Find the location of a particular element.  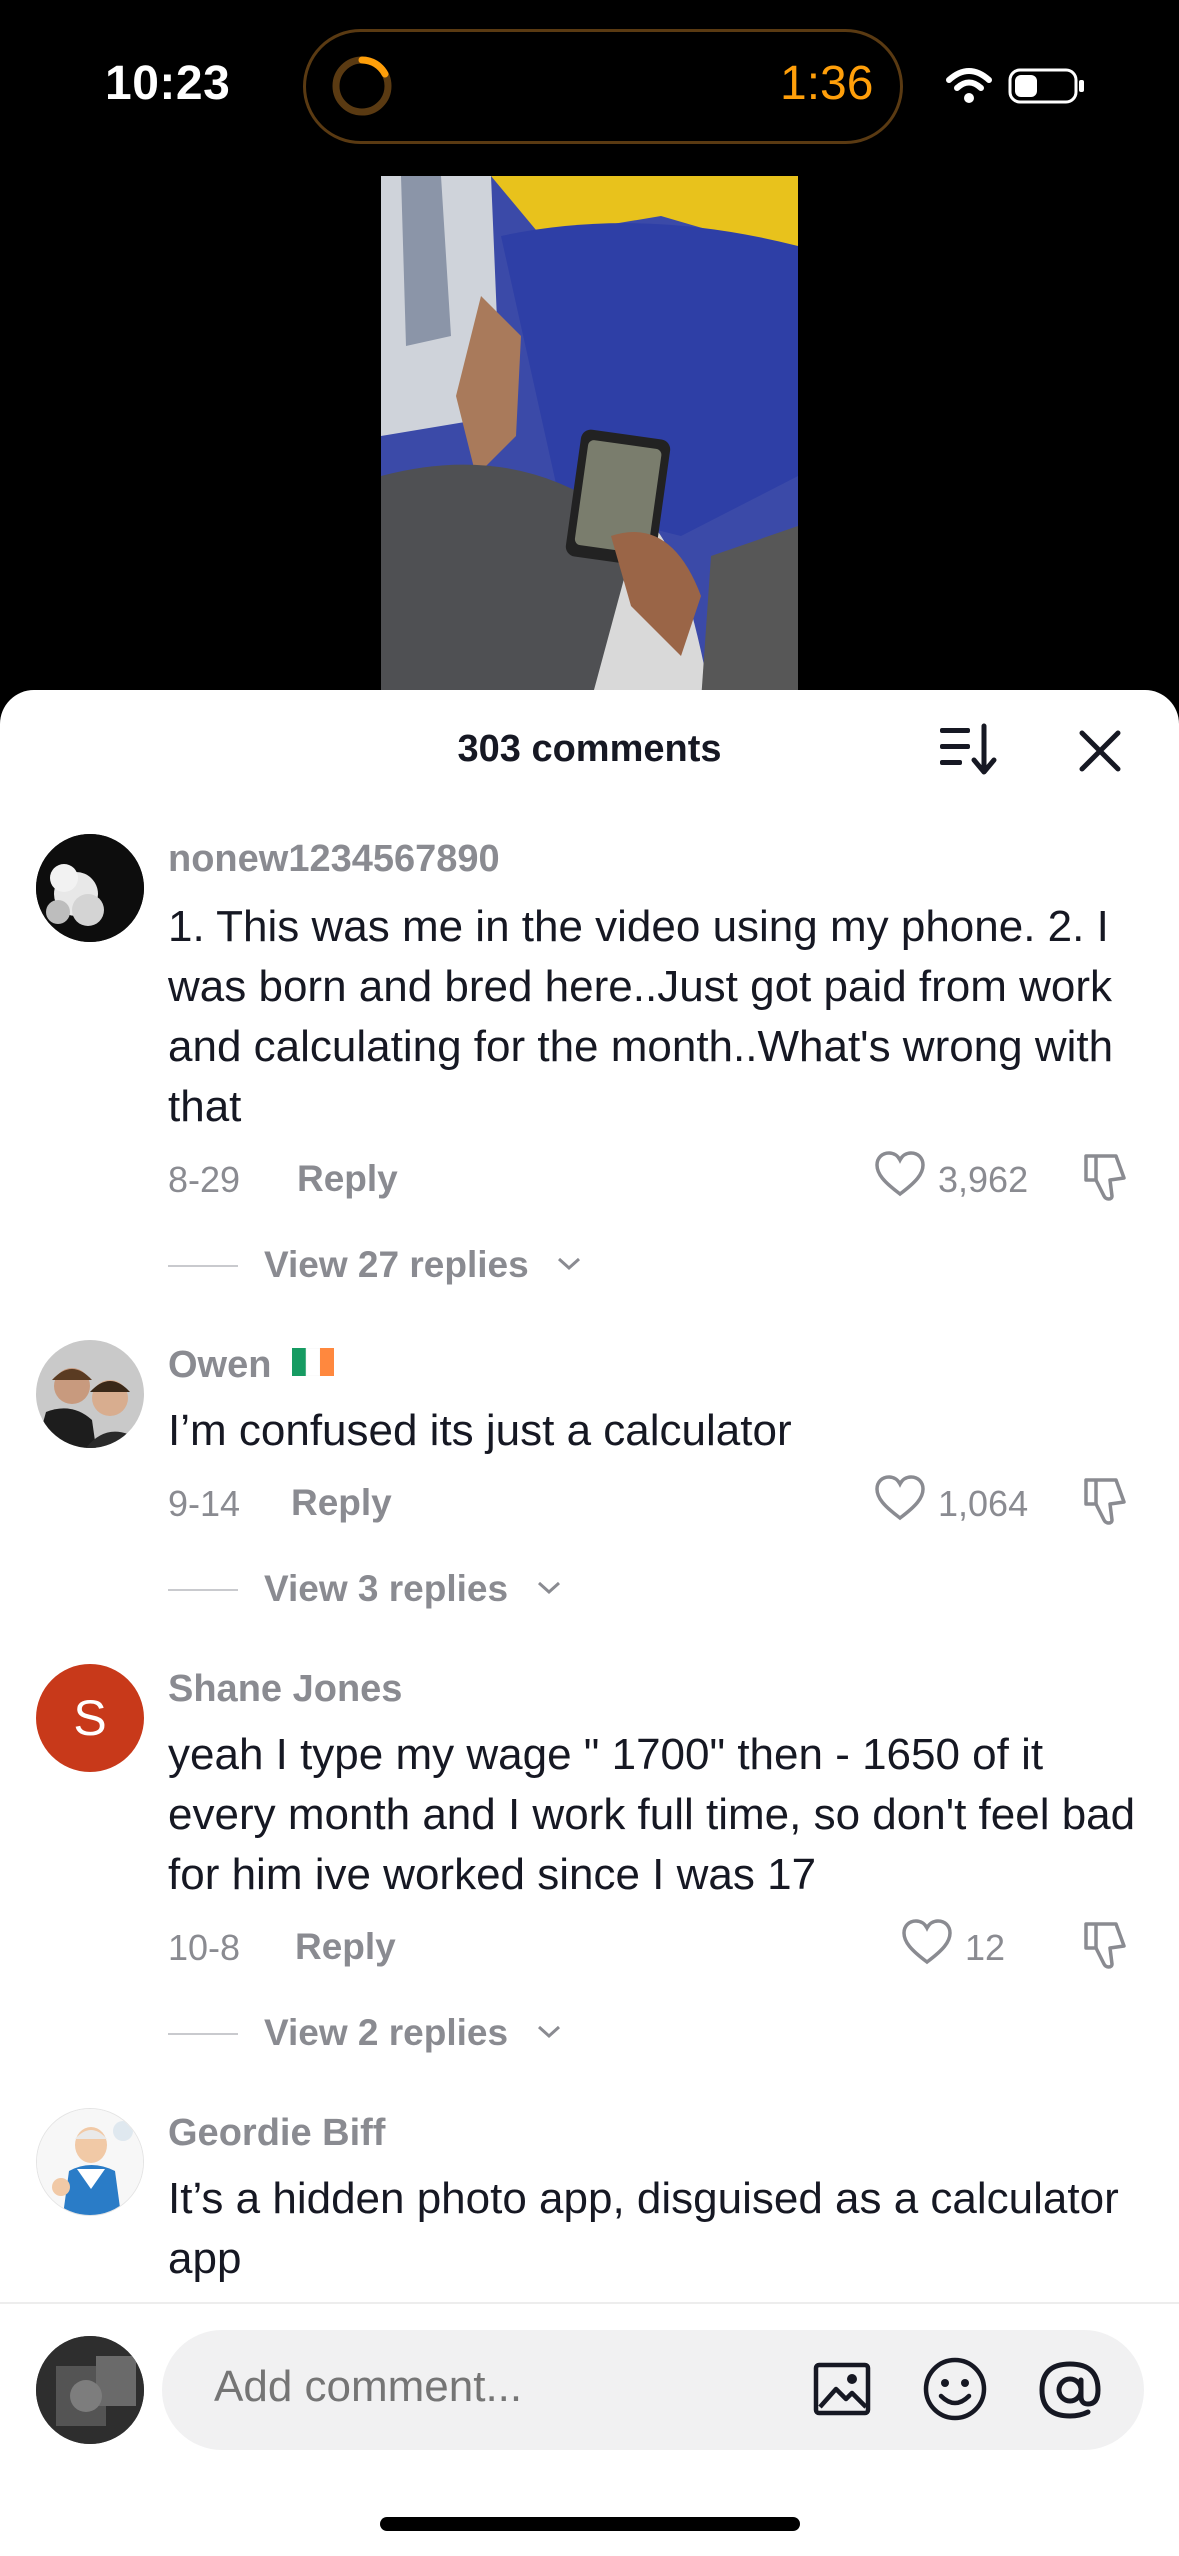

avatar-initial: S is located at coordinates (90, 1718).